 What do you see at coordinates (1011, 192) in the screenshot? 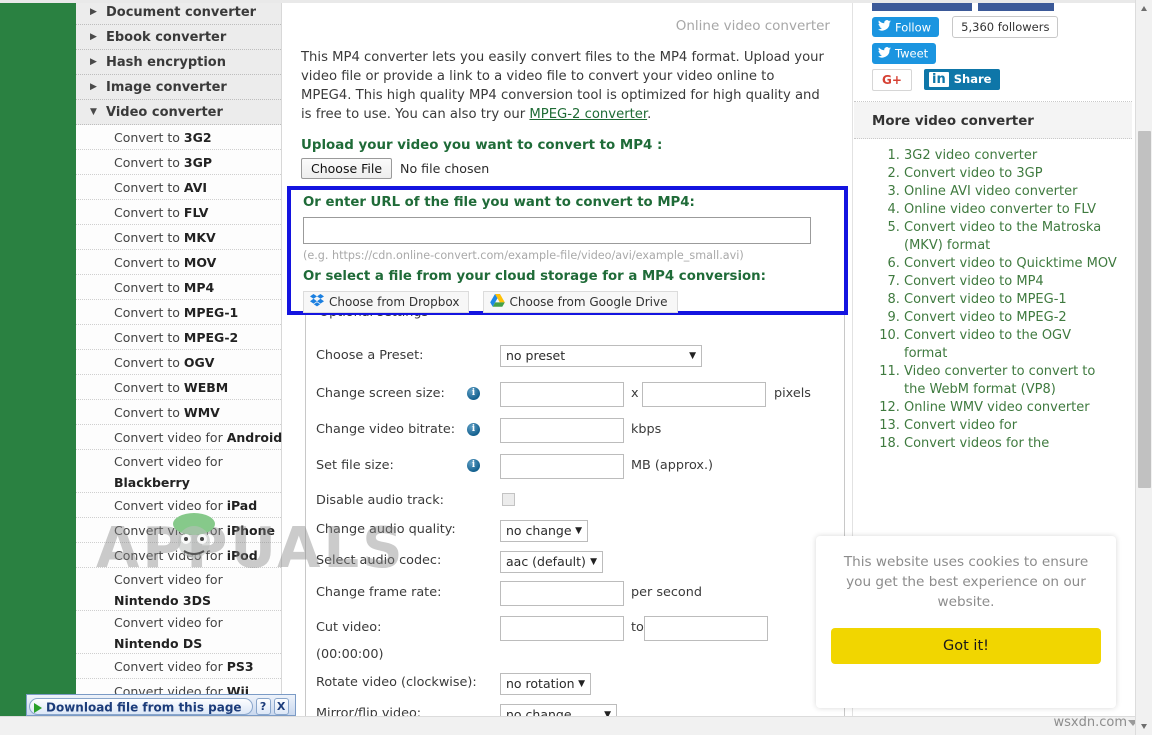
I see `more-list-item: Online AVI video converter` at bounding box center [1011, 192].